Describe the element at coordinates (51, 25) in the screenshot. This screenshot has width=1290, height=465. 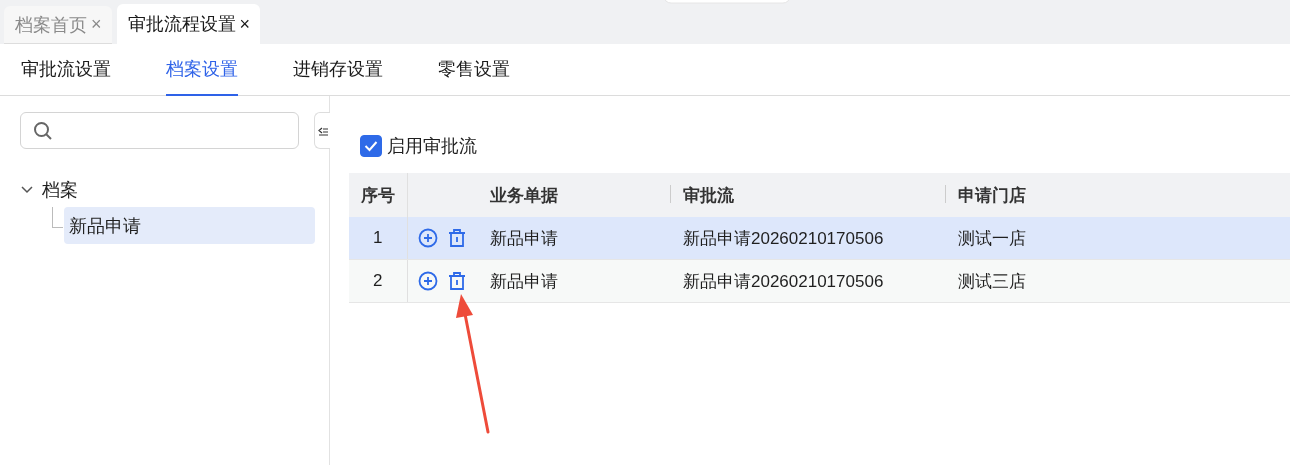
I see `tab-label: 档案首页` at that location.